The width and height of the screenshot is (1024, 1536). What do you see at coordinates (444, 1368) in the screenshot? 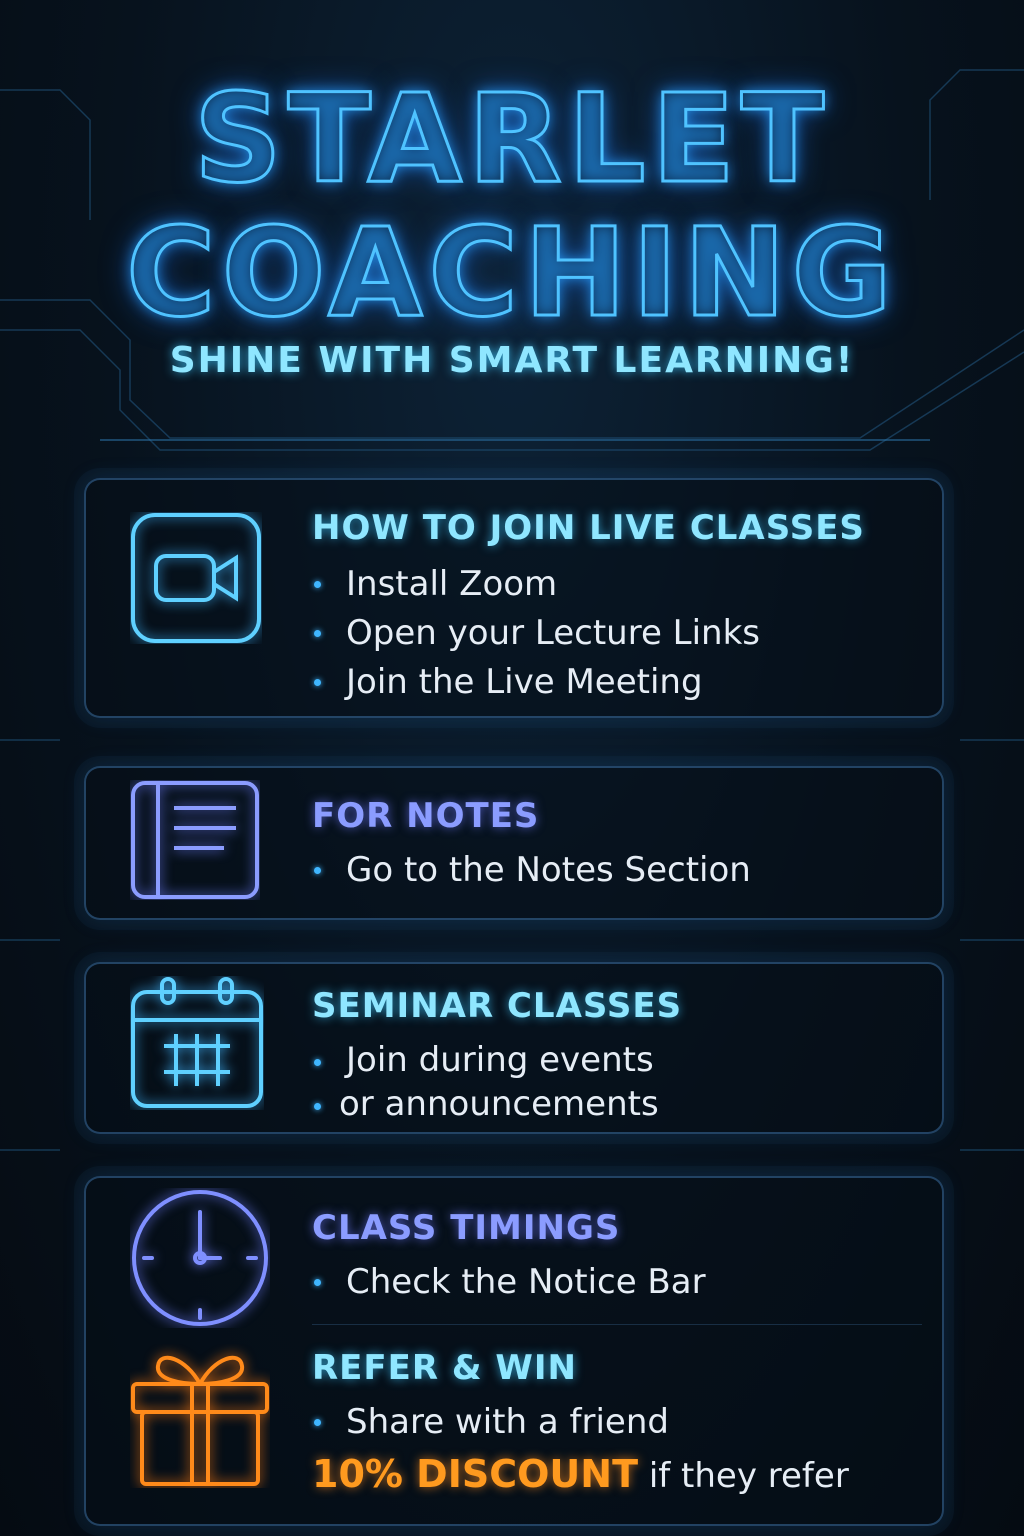
I see `section-title: REFER & WIN` at bounding box center [444, 1368].